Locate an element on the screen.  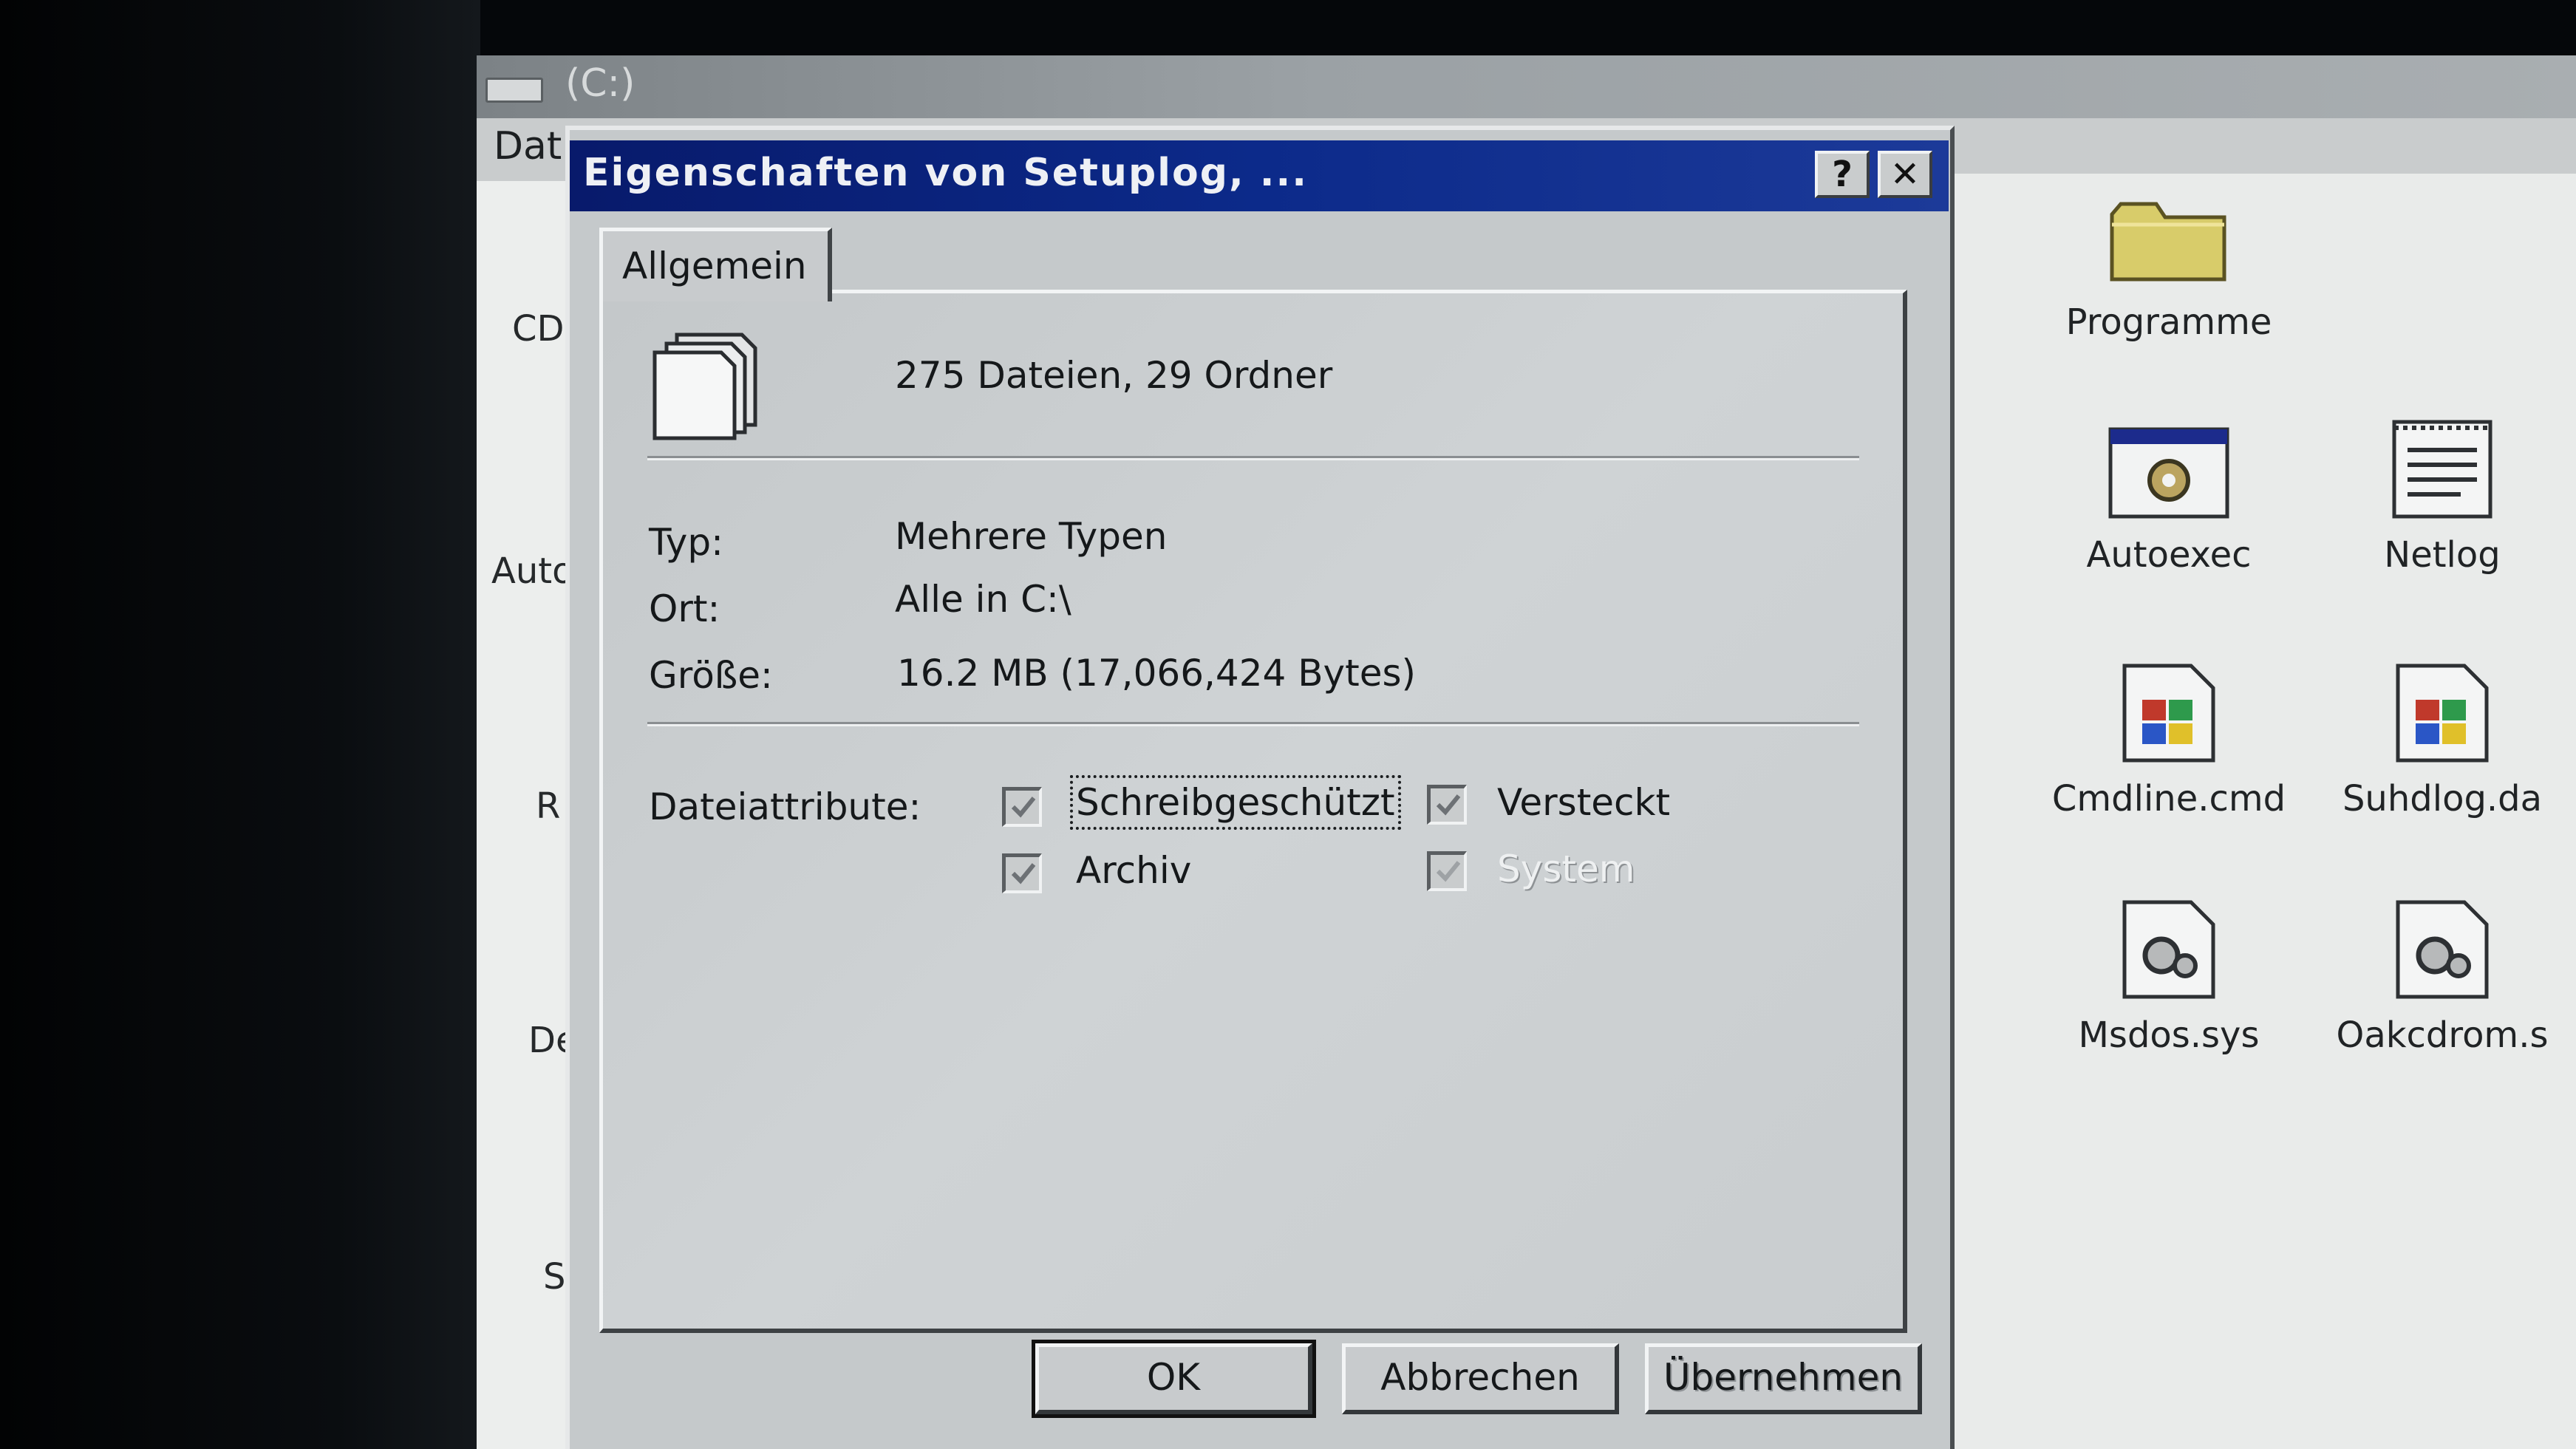
file-item-netlog: Netlog is located at coordinates (2431, 496).